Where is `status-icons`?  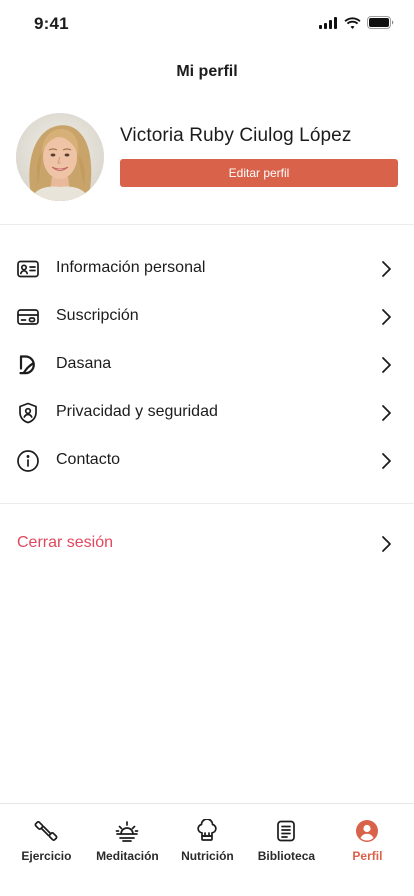
status-icons is located at coordinates (356, 22).